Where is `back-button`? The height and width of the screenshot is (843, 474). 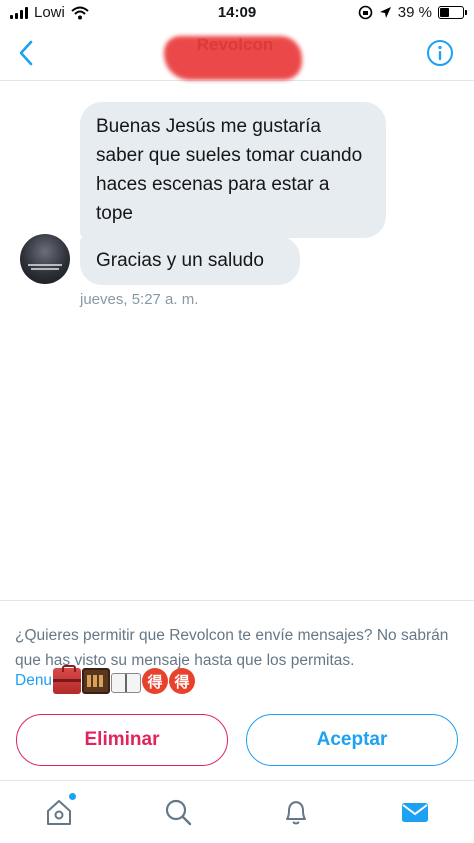 back-button is located at coordinates (27, 53).